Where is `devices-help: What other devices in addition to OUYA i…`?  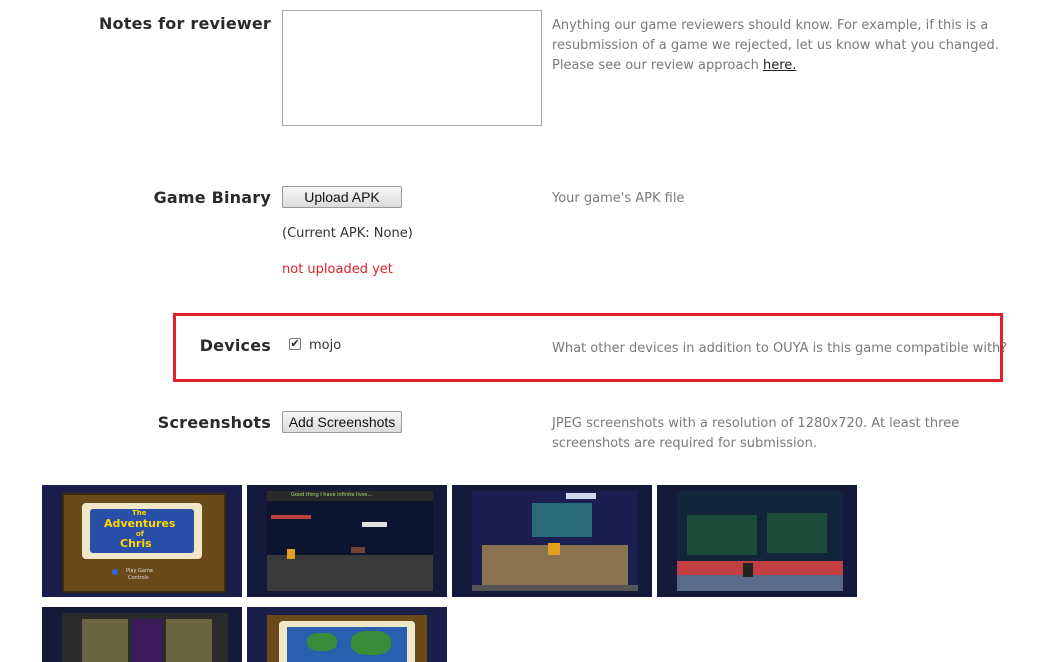 devices-help: What other devices in addition to OUYA i… is located at coordinates (780, 348).